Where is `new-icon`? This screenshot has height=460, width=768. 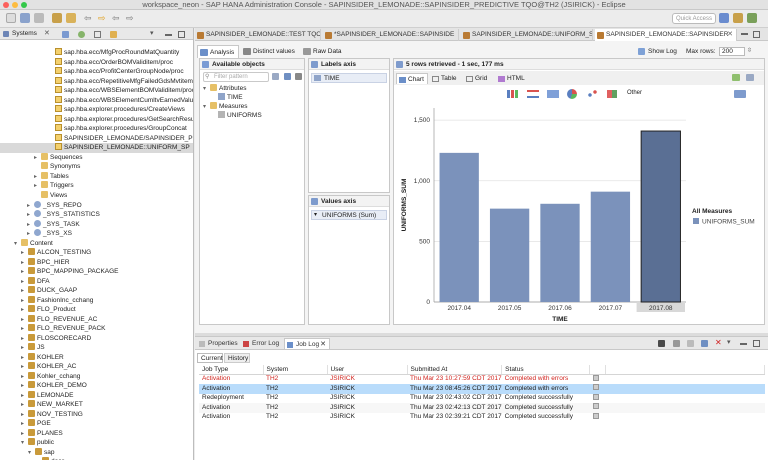
new-icon is located at coordinates (11, 18).